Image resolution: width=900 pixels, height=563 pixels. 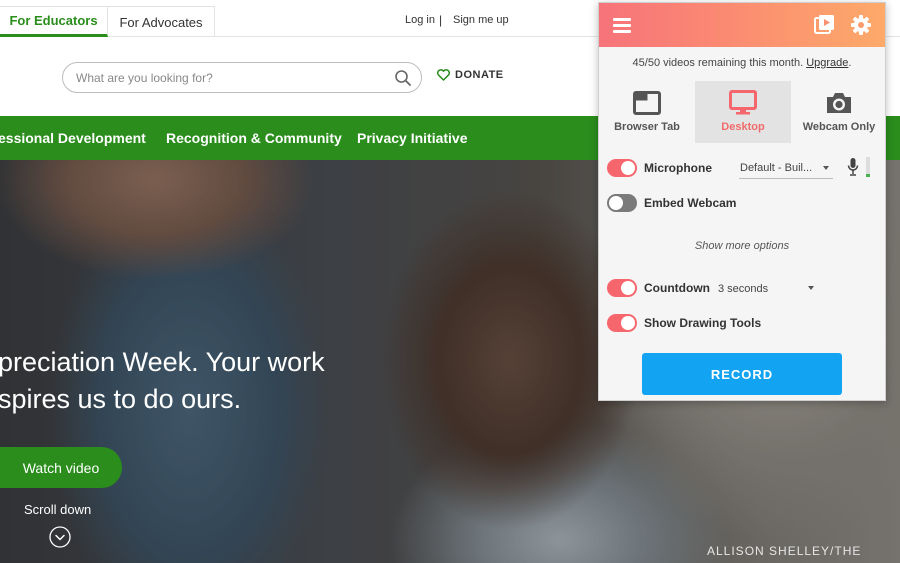 I want to click on mode-webcam-only: Webcam Only, so click(x=839, y=112).